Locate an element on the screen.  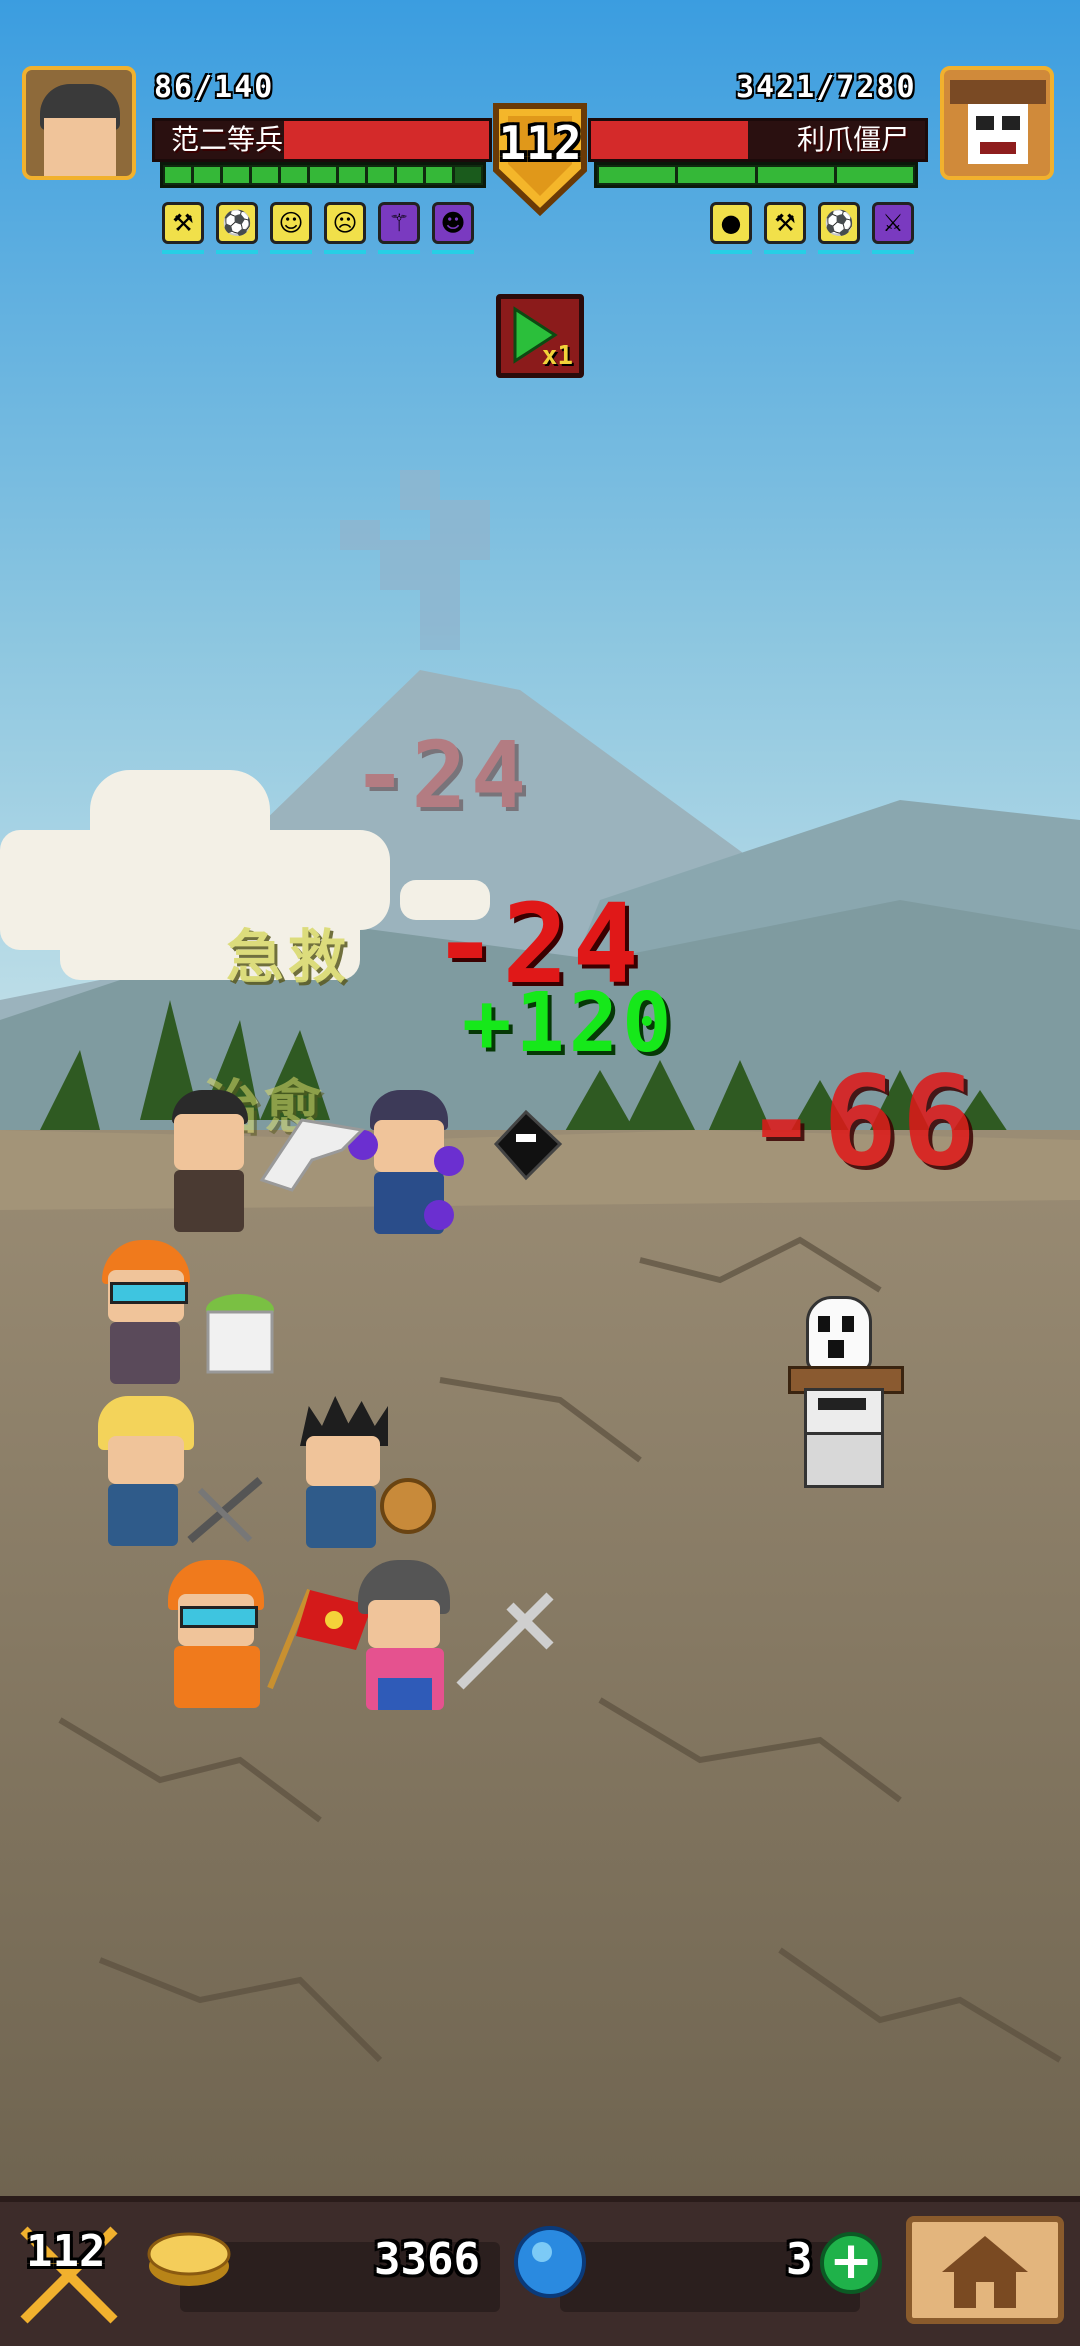
bottom-level-number: 112 is located at coordinates (66, 2251).